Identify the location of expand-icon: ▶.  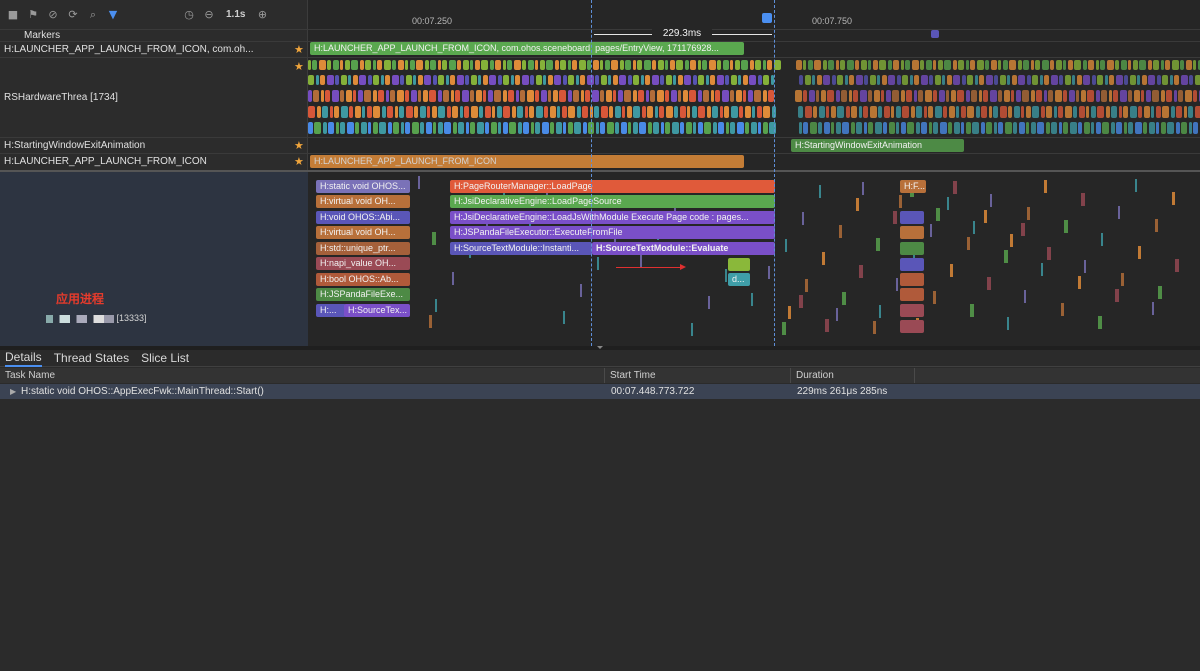
(13, 391).